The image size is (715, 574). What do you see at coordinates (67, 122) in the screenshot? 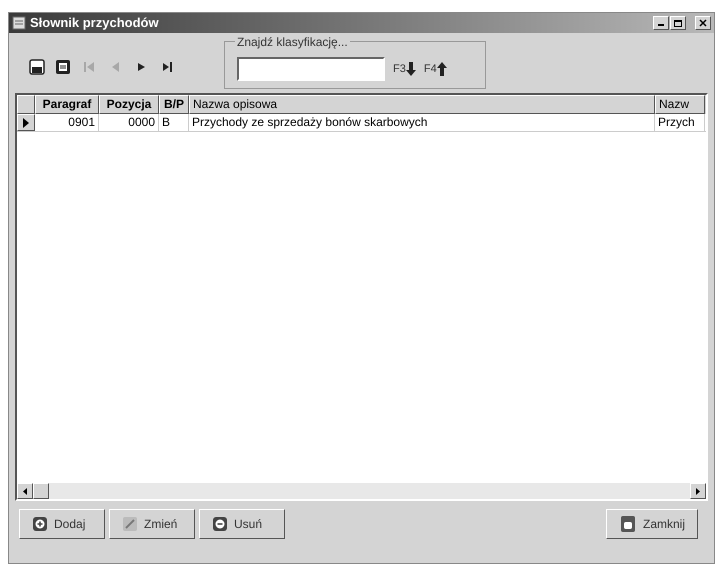
I see `table-cell: 0901` at bounding box center [67, 122].